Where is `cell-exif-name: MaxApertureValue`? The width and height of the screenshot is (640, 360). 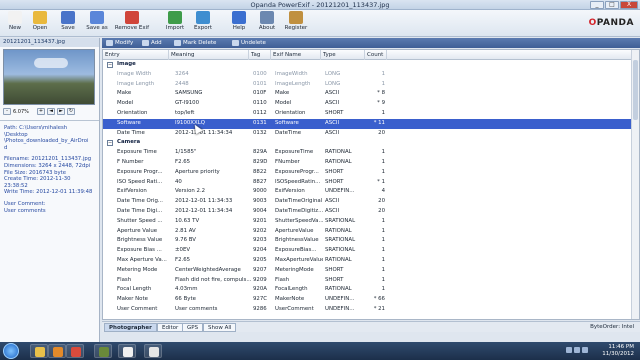 cell-exif-name: MaxApertureValue is located at coordinates (299, 260).